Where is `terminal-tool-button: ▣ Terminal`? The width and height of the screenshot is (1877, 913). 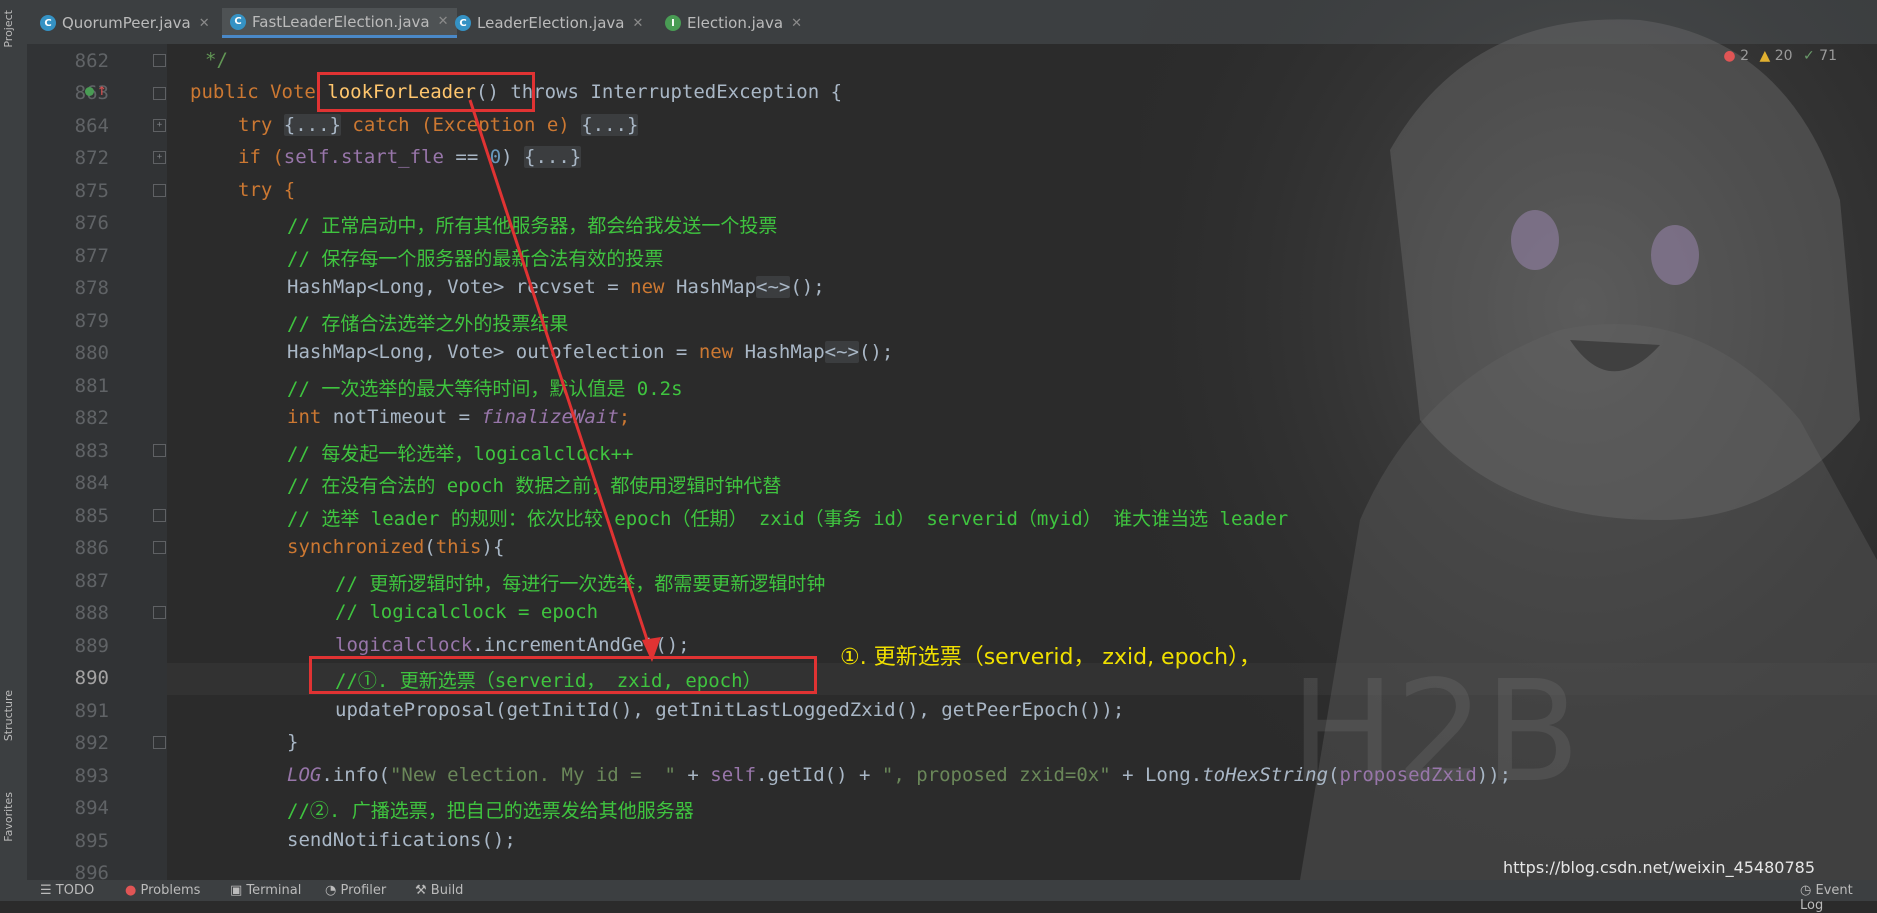 terminal-tool-button: ▣ Terminal is located at coordinates (265, 890).